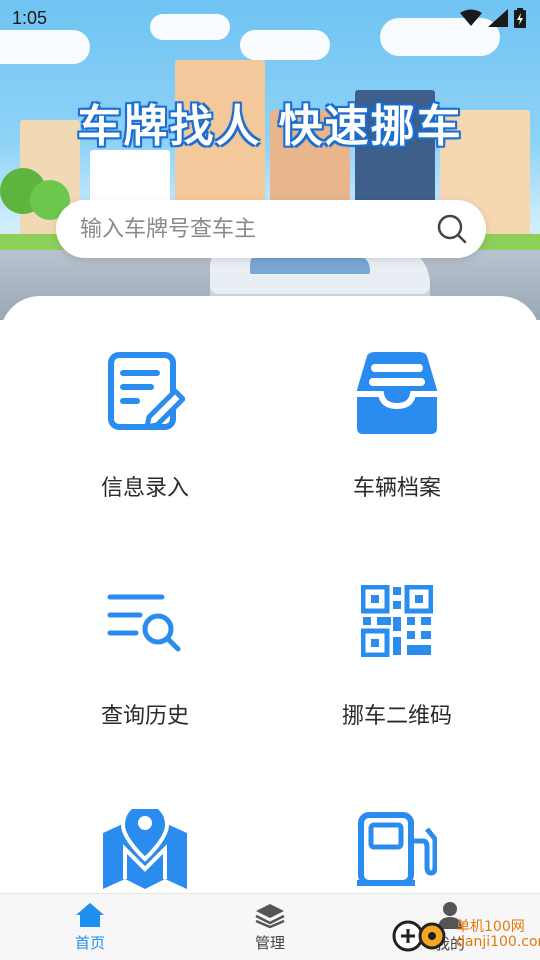 This screenshot has height=960, width=540. What do you see at coordinates (452, 229) in the screenshot?
I see `search-icon` at bounding box center [452, 229].